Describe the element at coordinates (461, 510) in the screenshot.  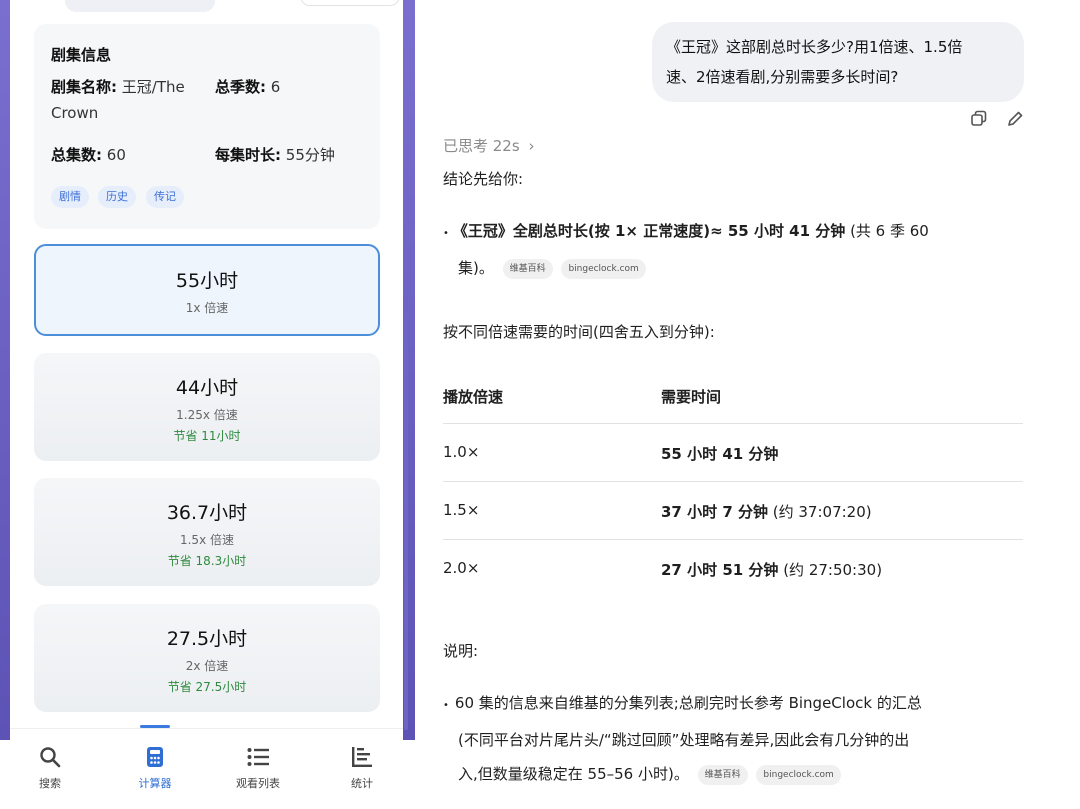
I see `table-cell-speed: 1.5×` at that location.